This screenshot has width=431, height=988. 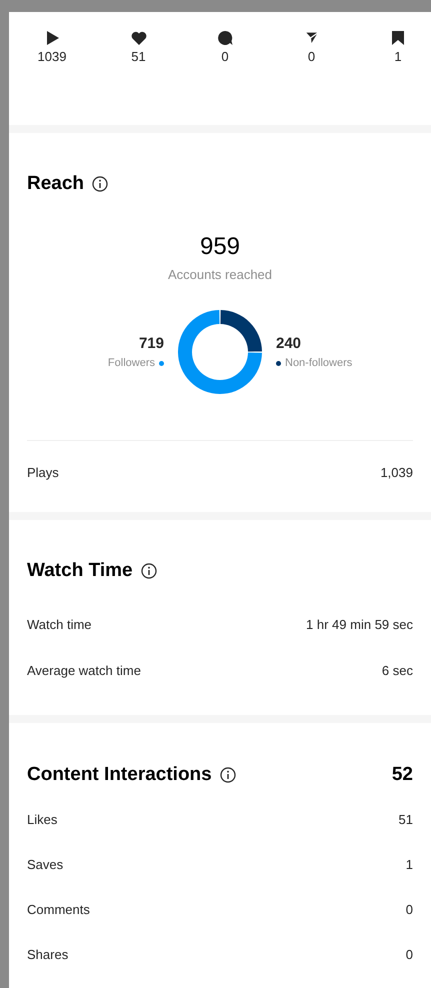 What do you see at coordinates (138, 38) in the screenshot?
I see `heart-icon` at bounding box center [138, 38].